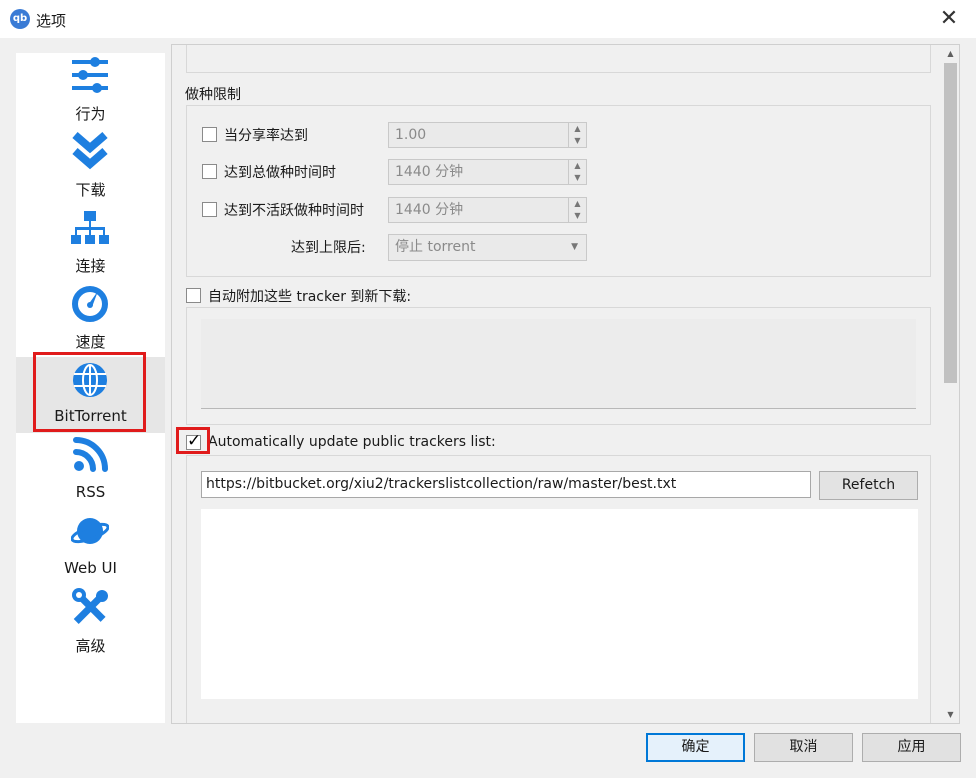 This screenshot has width=976, height=778. I want to click on planet-icon, so click(90, 531).